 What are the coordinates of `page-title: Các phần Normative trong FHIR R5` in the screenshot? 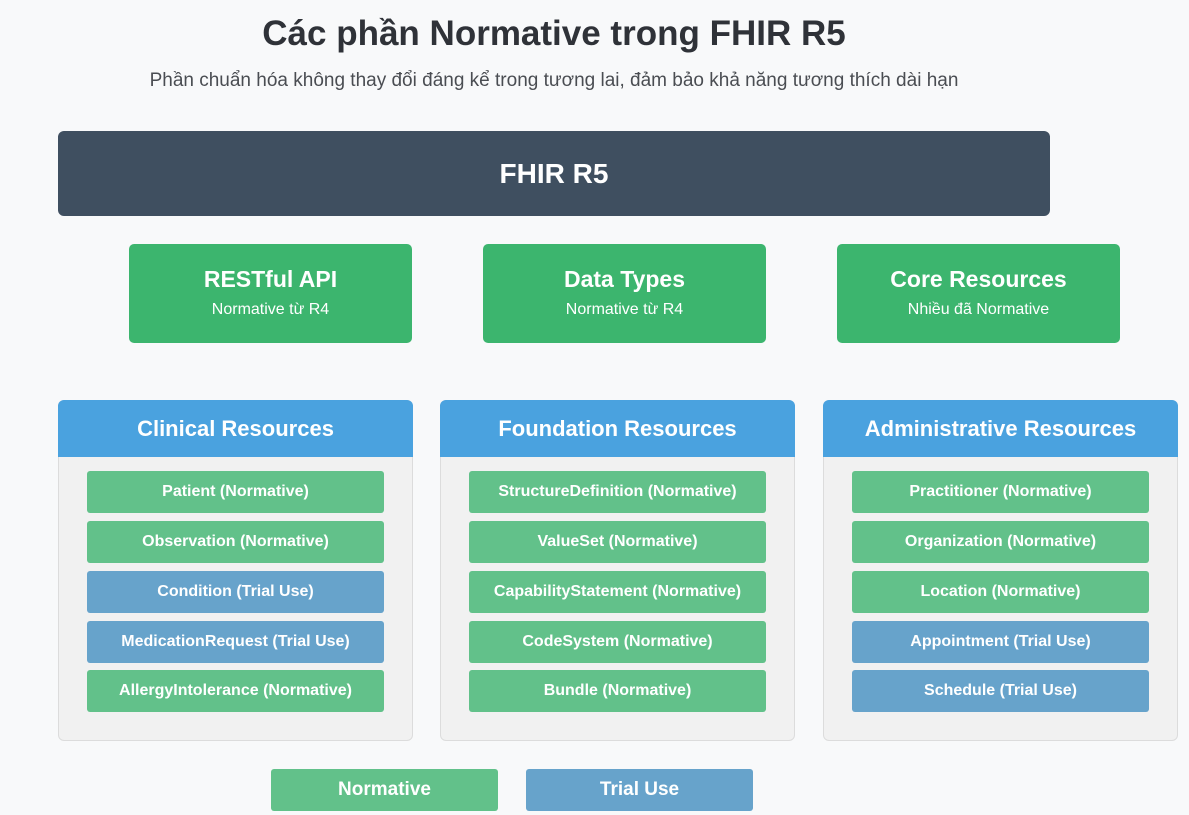 It's located at (554, 33).